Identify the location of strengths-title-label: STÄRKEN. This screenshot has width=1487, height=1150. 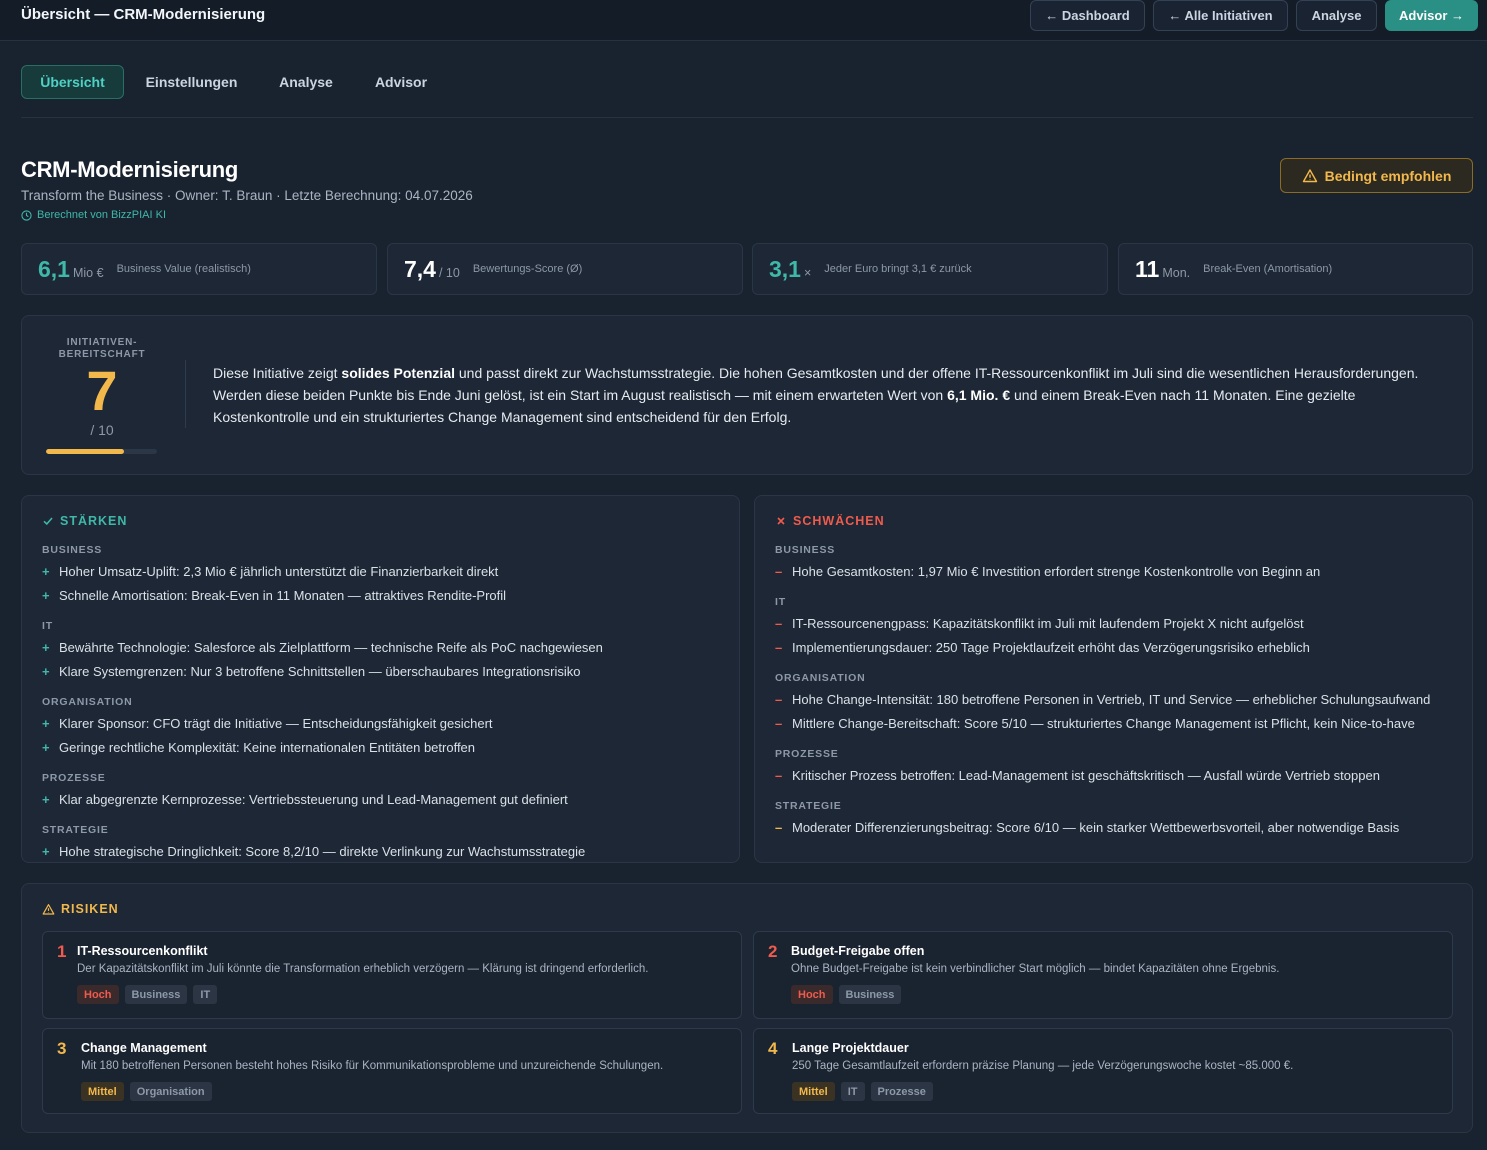
(94, 521).